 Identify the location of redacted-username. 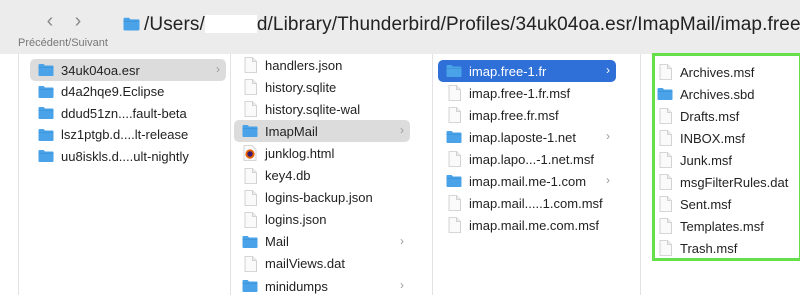
(230, 24).